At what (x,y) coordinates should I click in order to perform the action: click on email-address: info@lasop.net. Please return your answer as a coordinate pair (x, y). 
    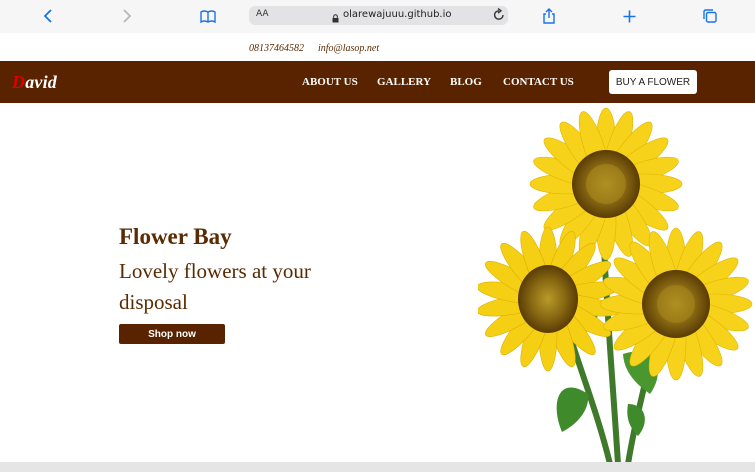
    Looking at the image, I should click on (348, 48).